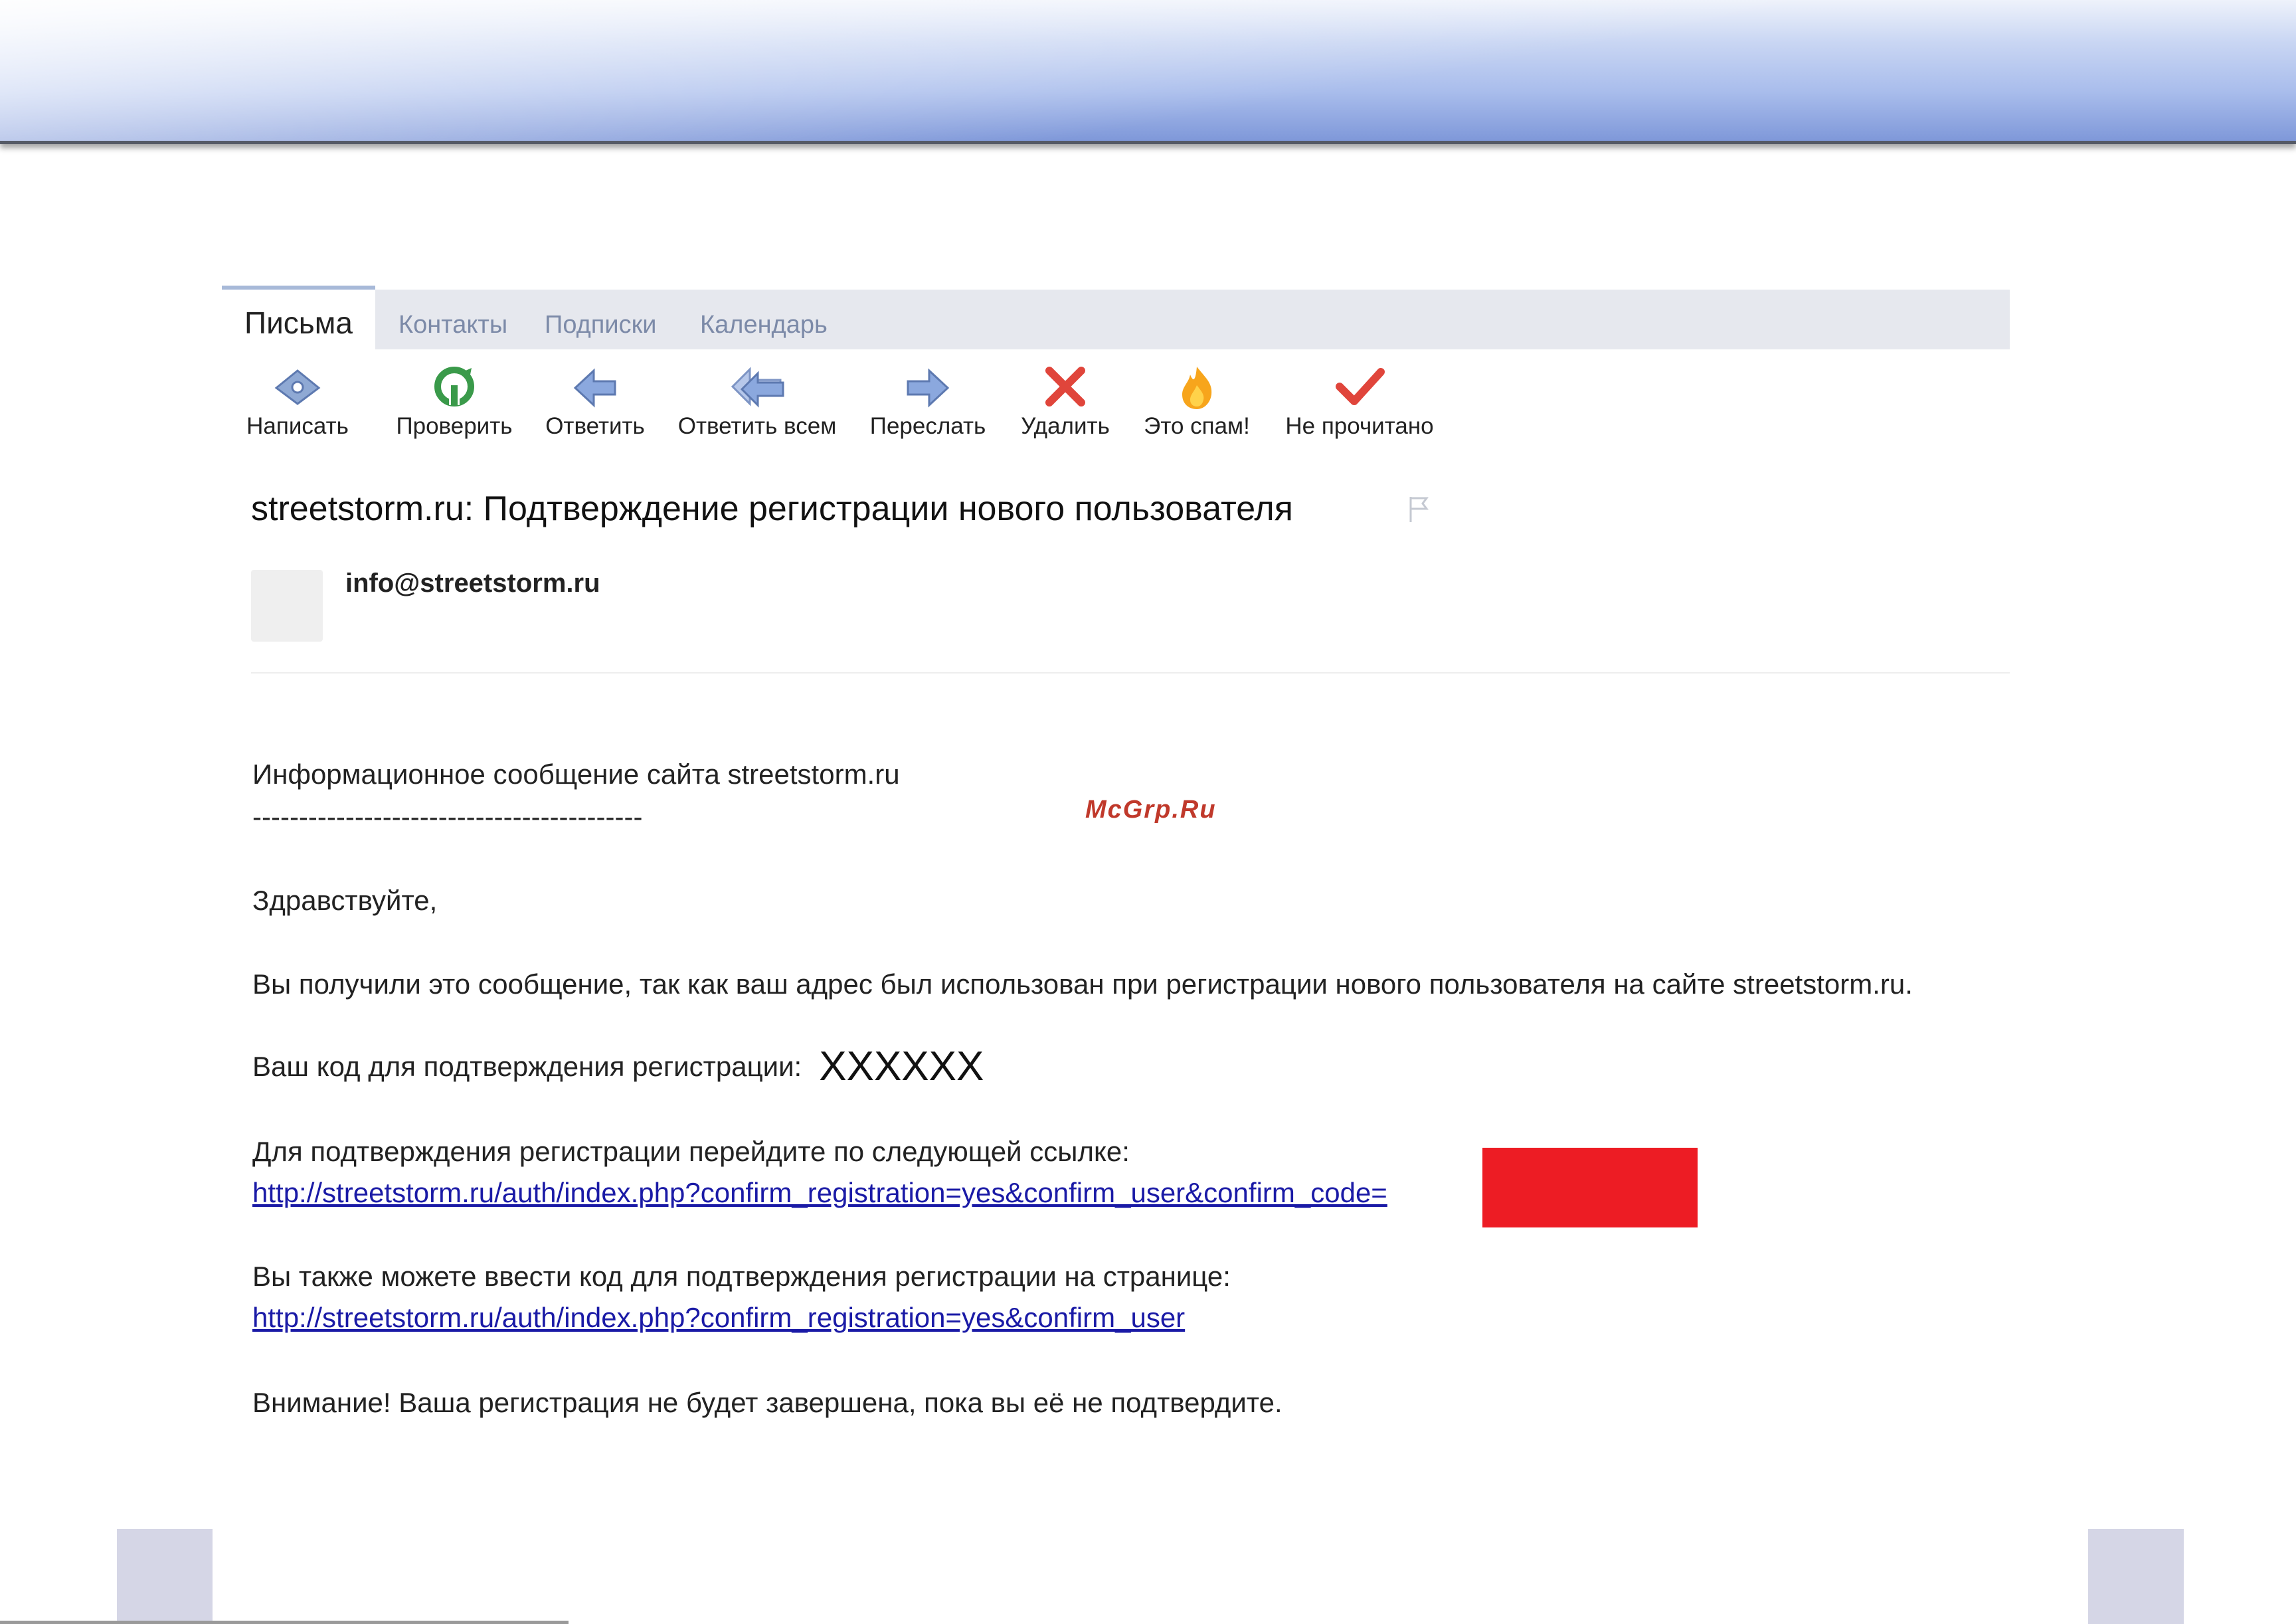  What do you see at coordinates (764, 319) in the screenshot?
I see `tab-calendar: Календарь` at bounding box center [764, 319].